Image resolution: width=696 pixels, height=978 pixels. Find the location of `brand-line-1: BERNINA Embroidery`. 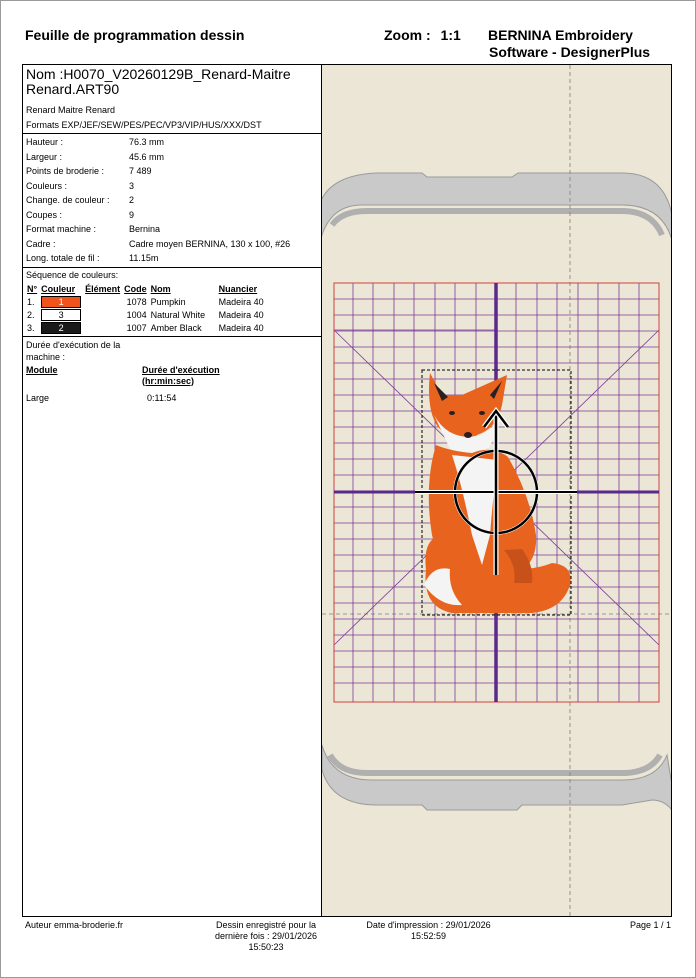

brand-line-1: BERNINA Embroidery is located at coordinates (560, 35).